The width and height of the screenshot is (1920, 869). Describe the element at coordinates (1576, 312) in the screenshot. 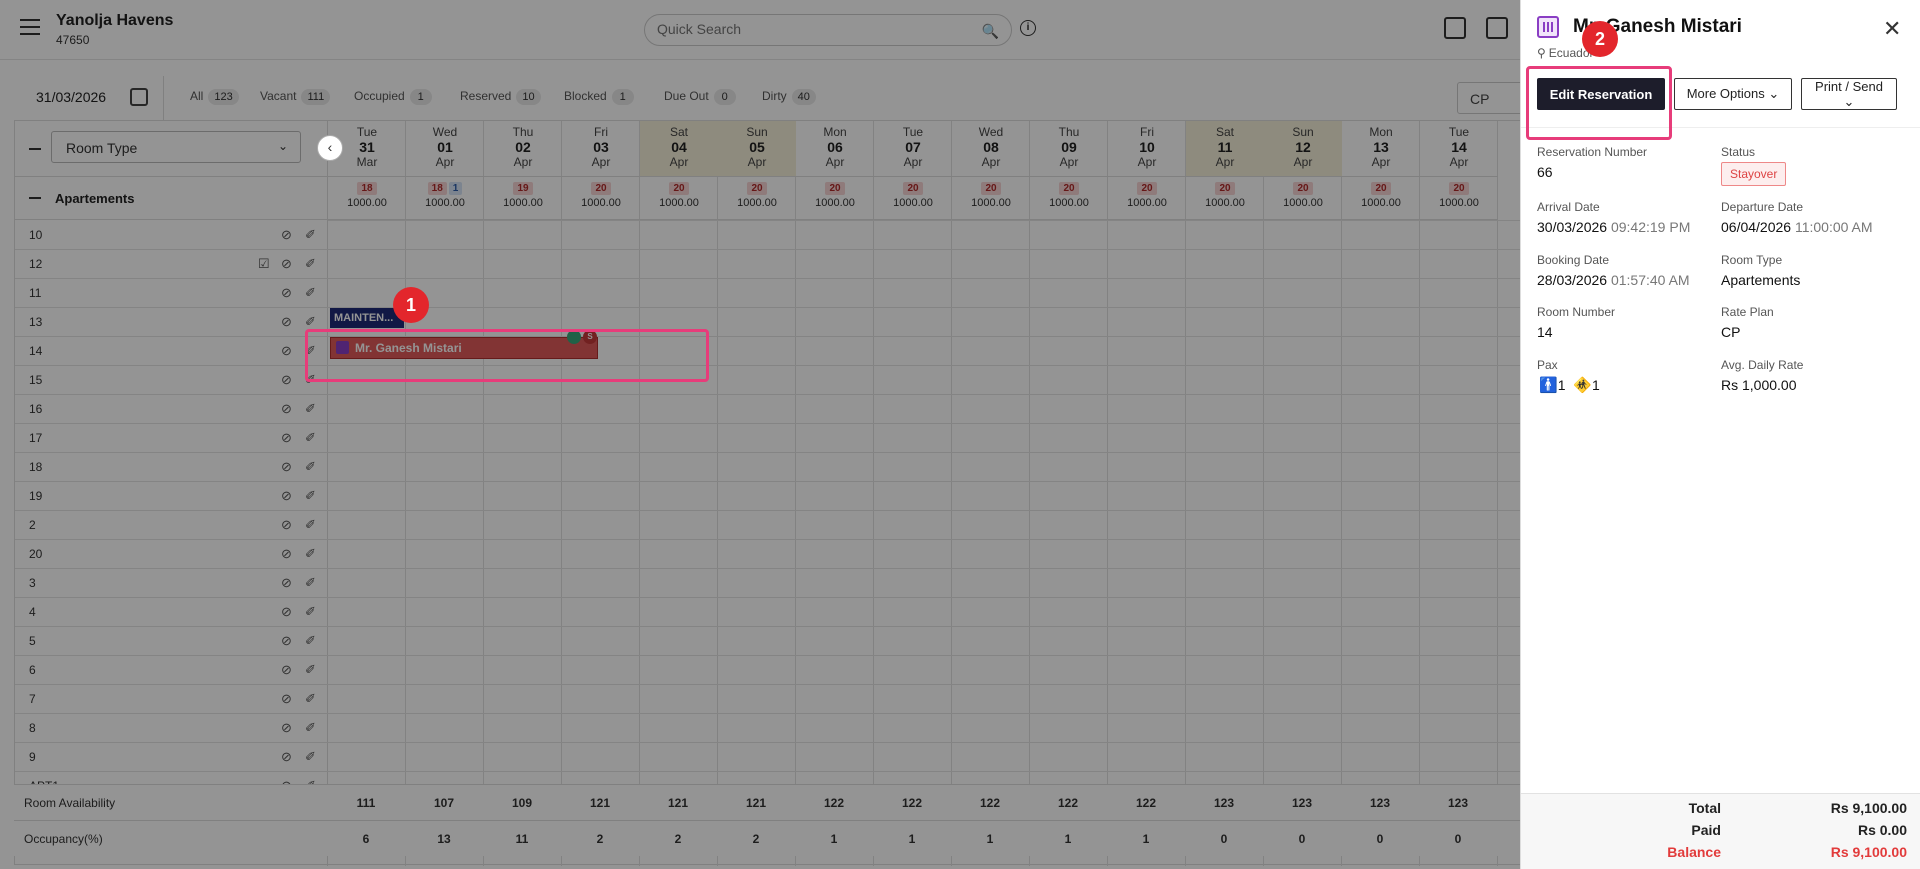

I see `room-number-label: Room Number` at that location.